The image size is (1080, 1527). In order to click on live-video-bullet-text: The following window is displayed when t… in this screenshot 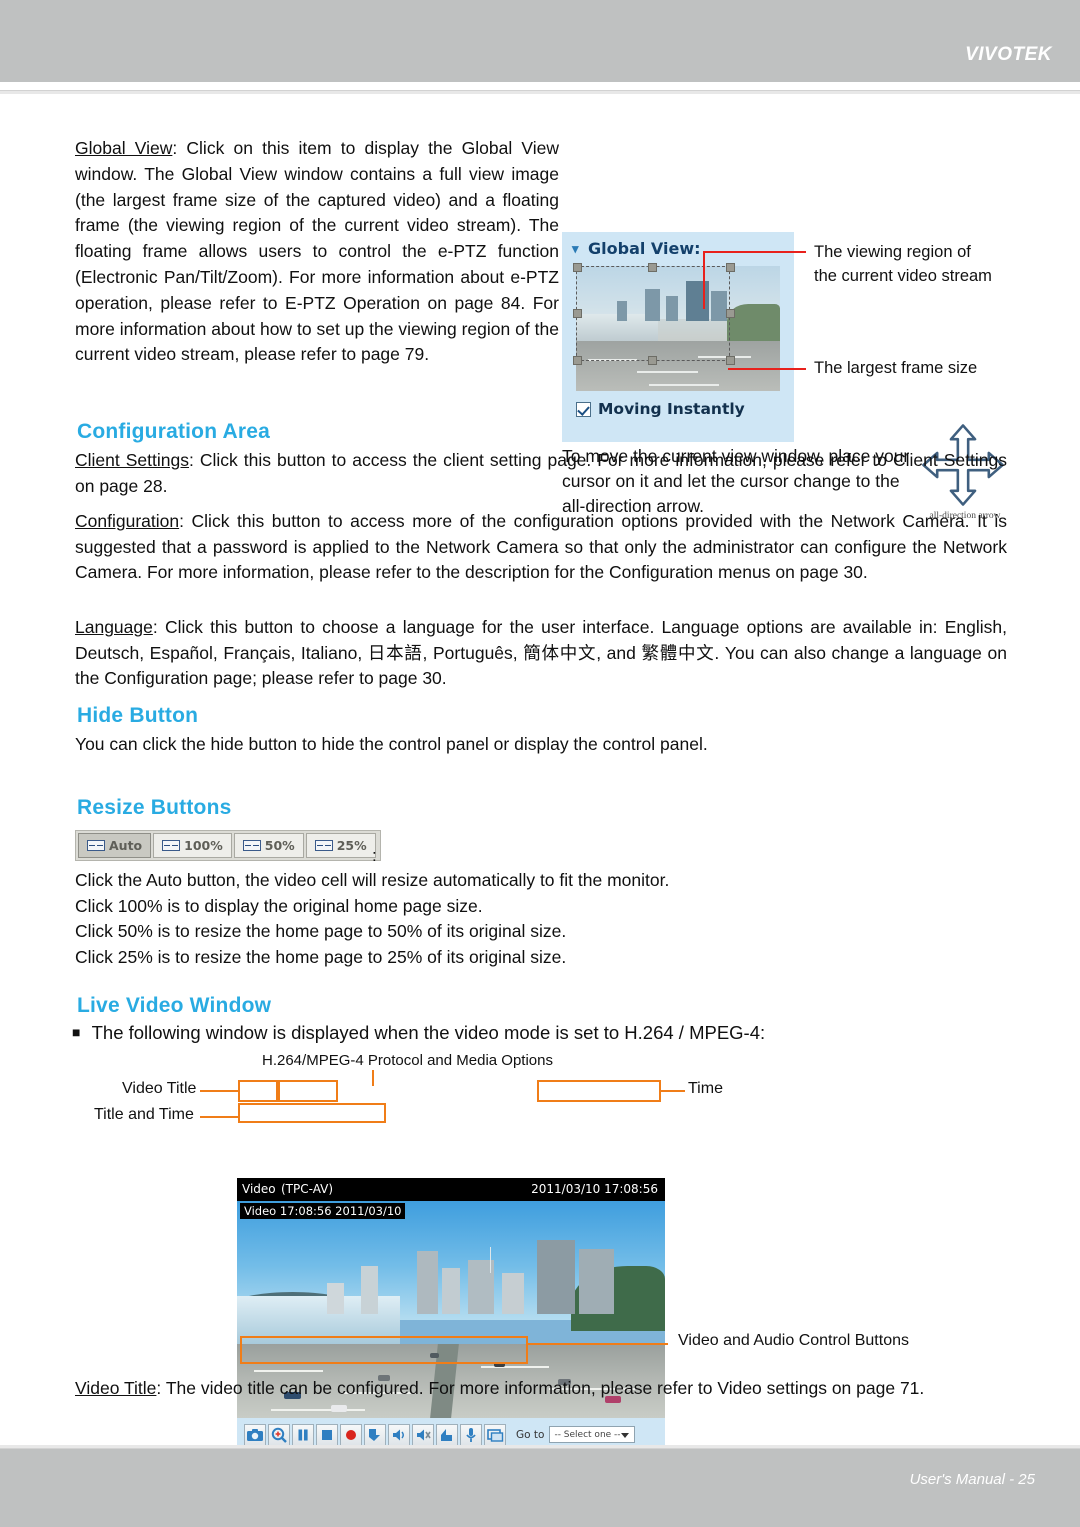, I will do `click(428, 1032)`.